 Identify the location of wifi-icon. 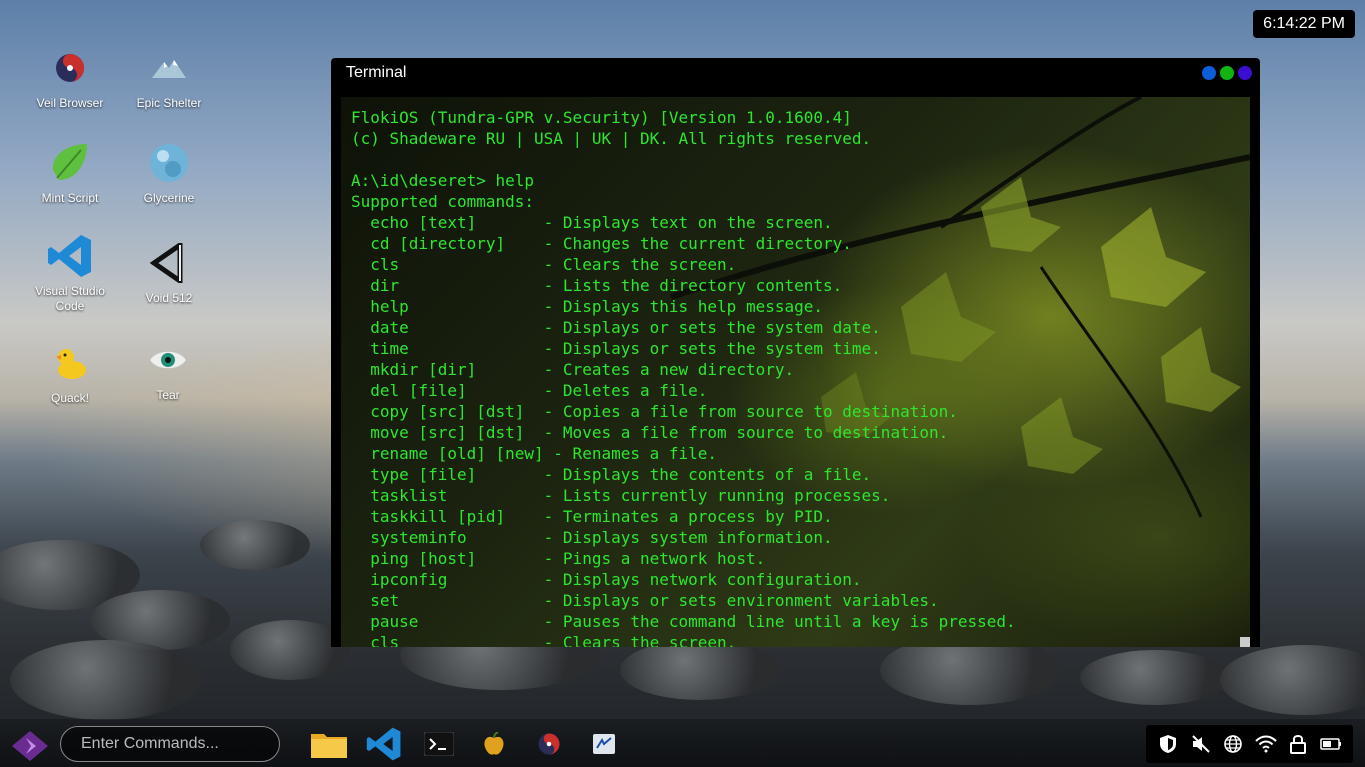
(1266, 744).